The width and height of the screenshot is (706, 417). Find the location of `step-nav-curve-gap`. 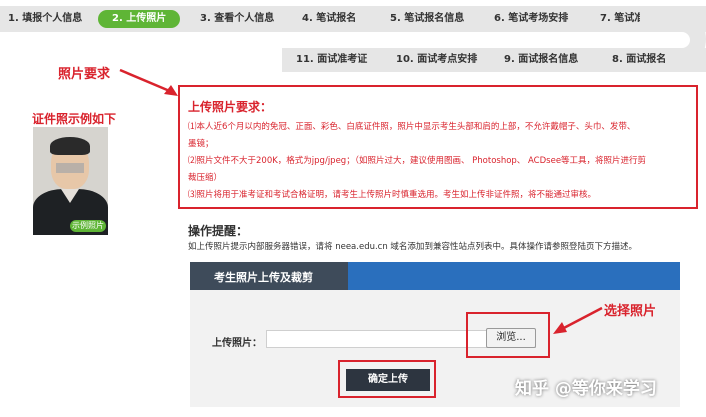

step-nav-curve-gap is located at coordinates (665, 40).